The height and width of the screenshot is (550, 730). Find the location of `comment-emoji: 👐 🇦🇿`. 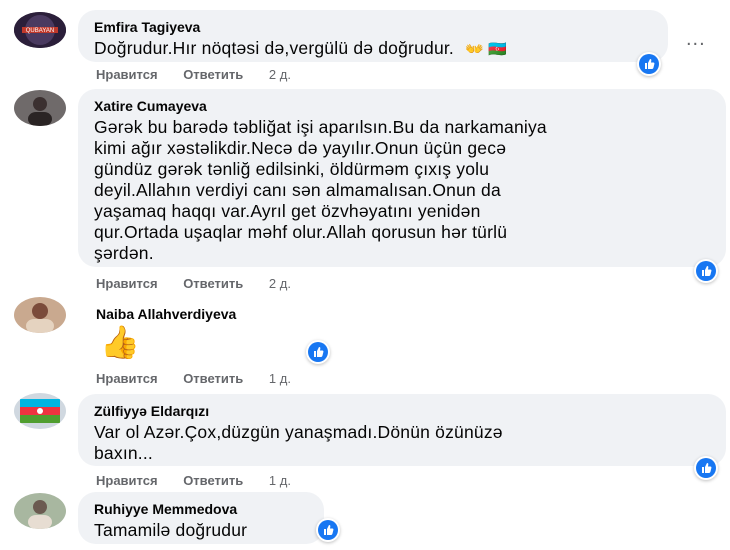

comment-emoji: 👐 🇦🇿 is located at coordinates (486, 49).